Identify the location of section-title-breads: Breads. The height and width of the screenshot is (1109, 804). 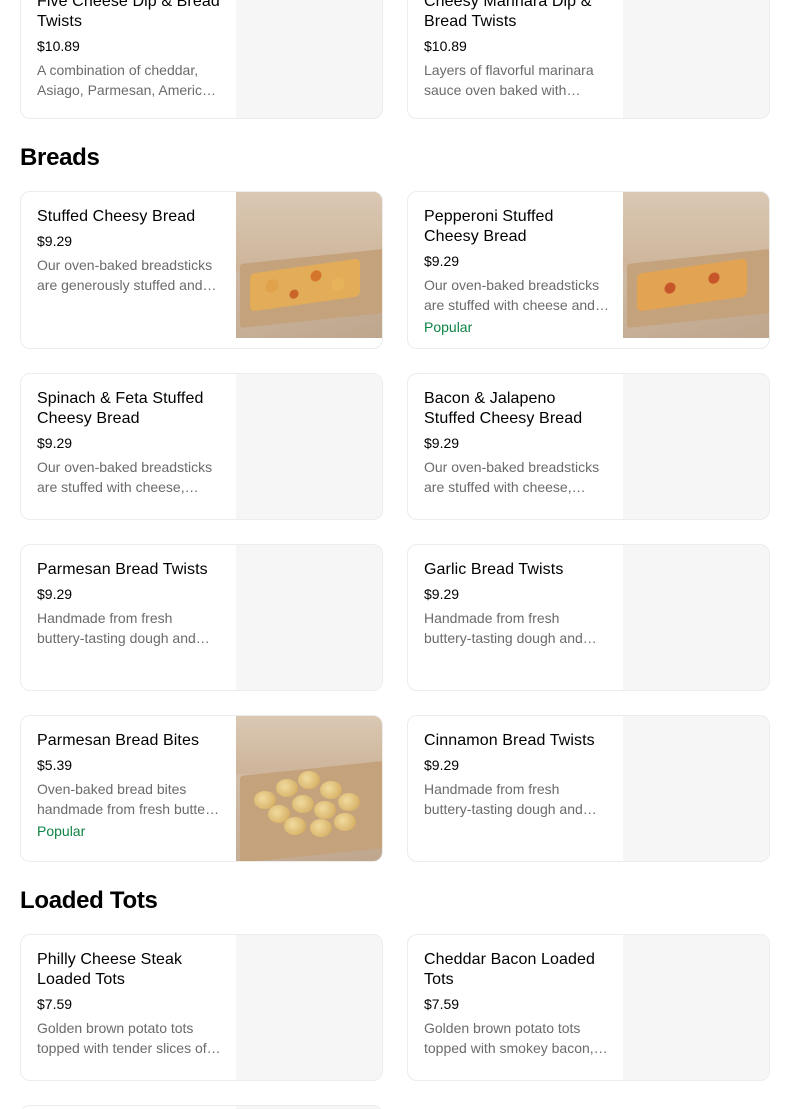
(60, 157).